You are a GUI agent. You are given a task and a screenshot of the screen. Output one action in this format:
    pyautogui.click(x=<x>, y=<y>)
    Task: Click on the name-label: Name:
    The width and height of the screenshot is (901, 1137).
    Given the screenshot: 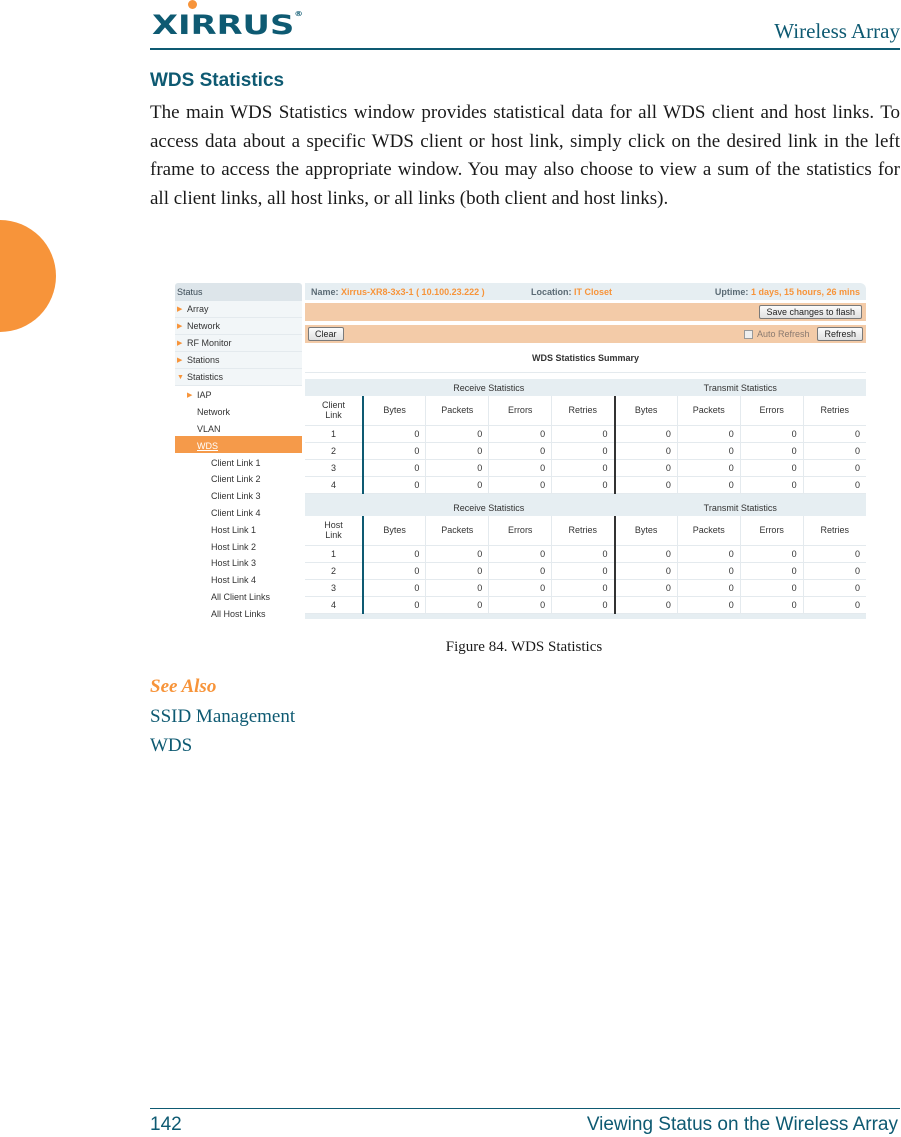 What is the action you would take?
    pyautogui.click(x=325, y=291)
    